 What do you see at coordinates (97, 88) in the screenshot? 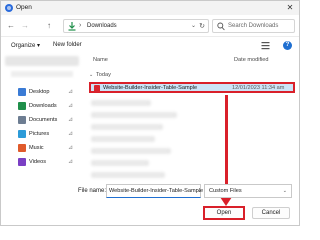
I see `pdf-file-icon` at bounding box center [97, 88].